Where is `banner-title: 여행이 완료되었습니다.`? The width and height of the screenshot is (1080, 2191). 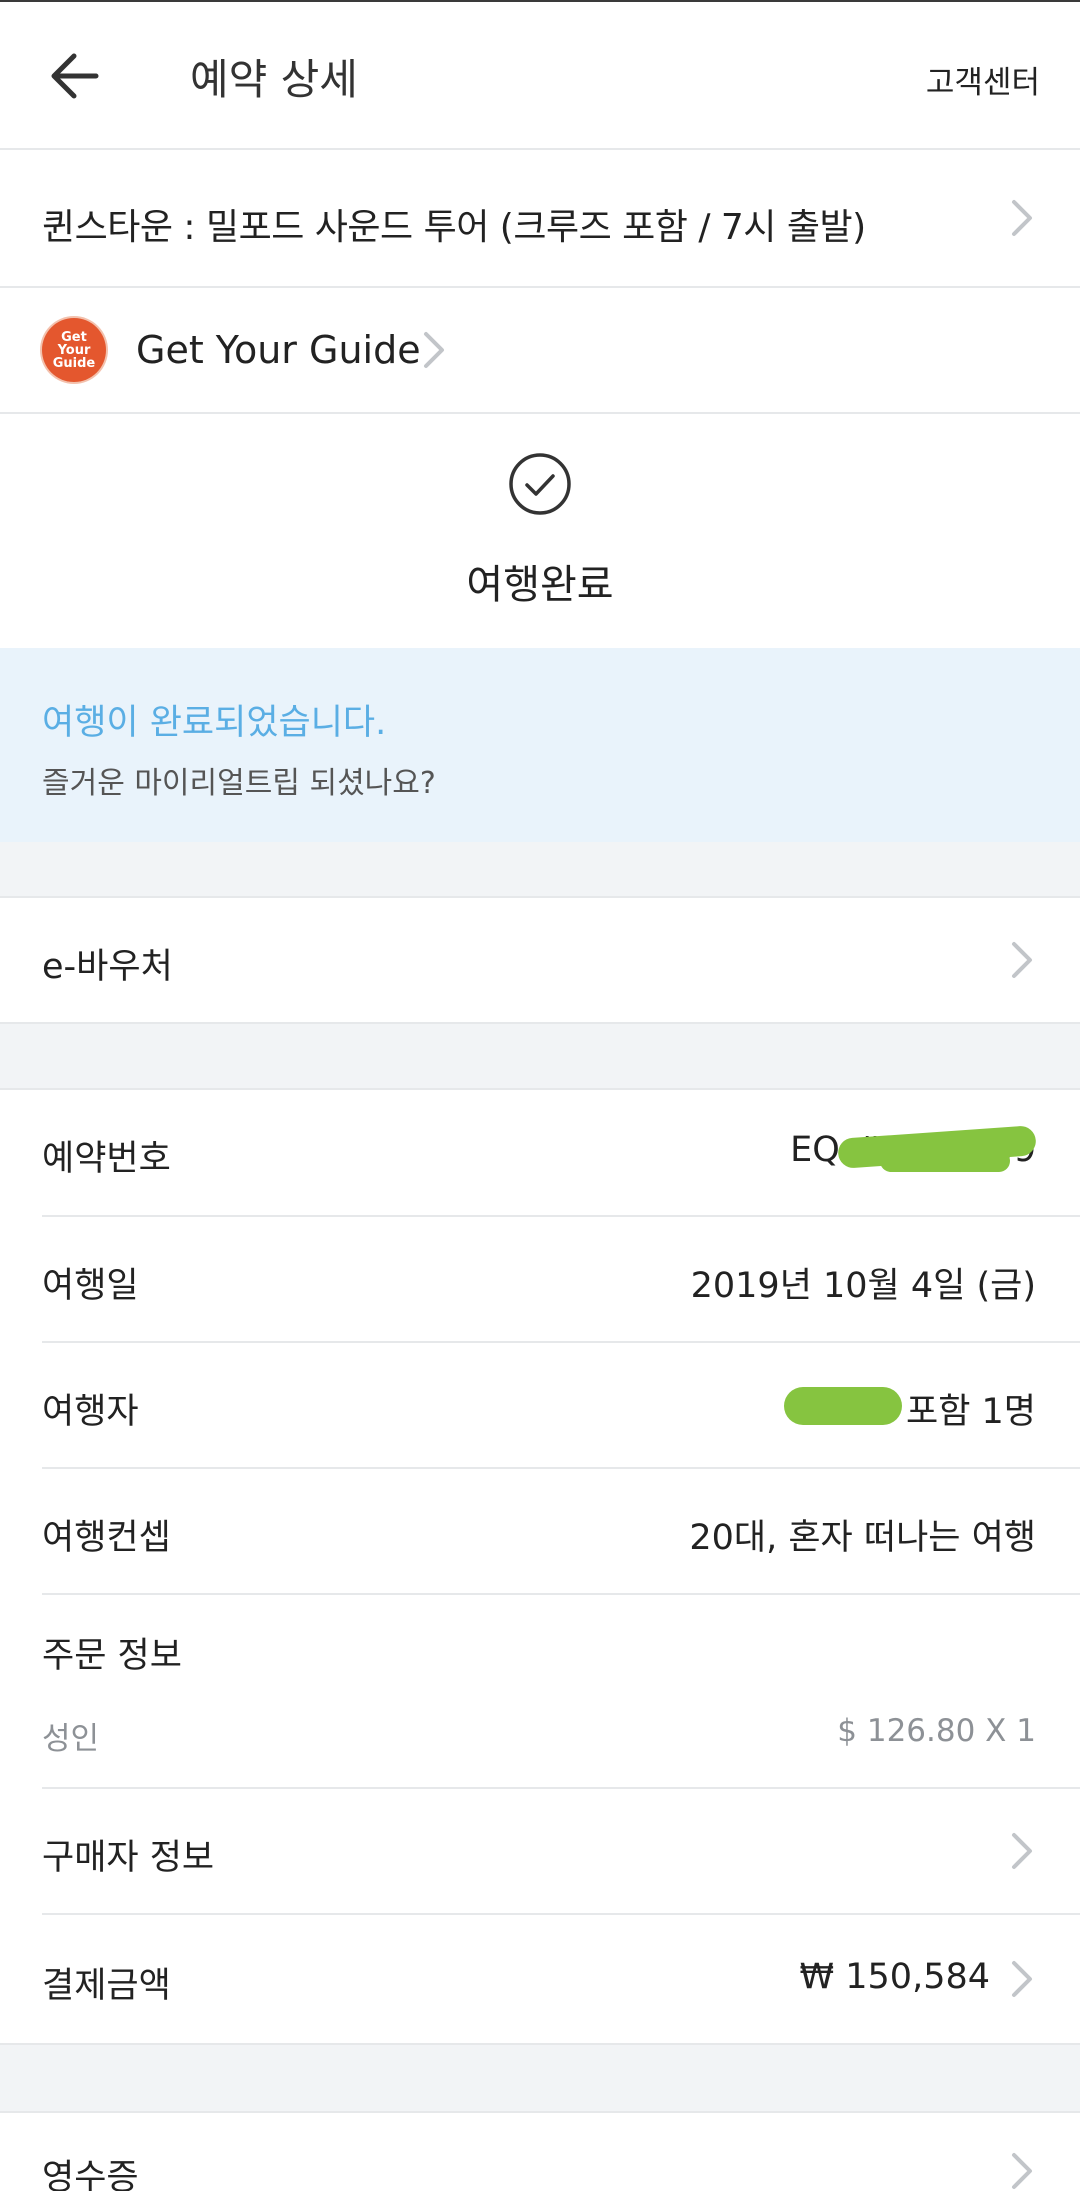
banner-title: 여행이 완료되었습니다. is located at coordinates (214, 723).